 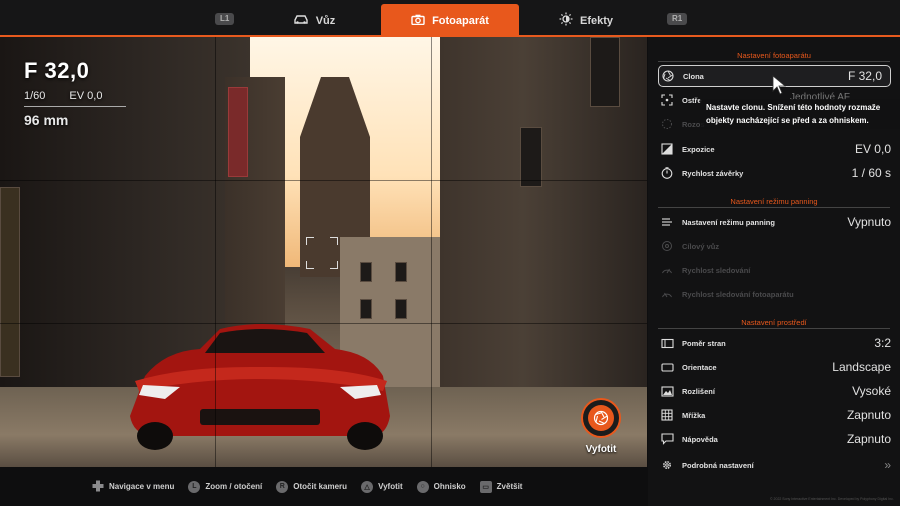 What do you see at coordinates (667, 465) in the screenshot?
I see `gear-icon` at bounding box center [667, 465].